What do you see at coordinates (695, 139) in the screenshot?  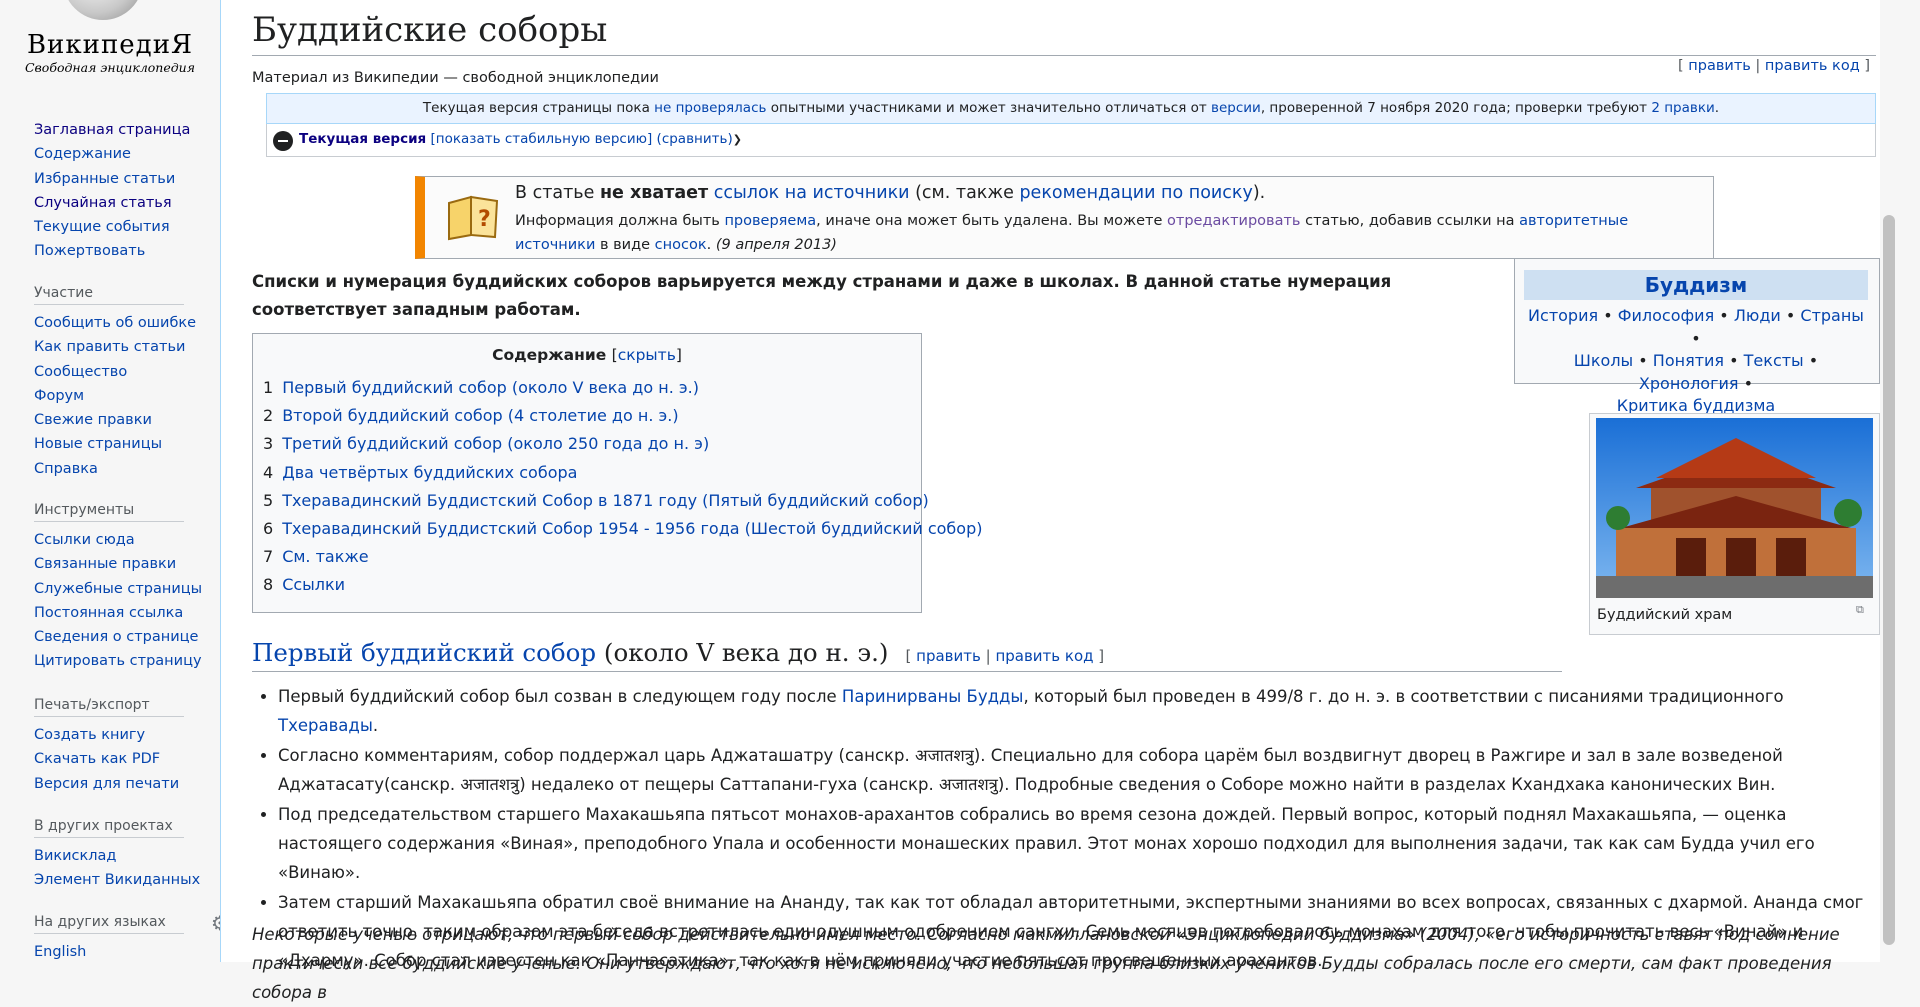 I see `compare-link: (сравнить)` at bounding box center [695, 139].